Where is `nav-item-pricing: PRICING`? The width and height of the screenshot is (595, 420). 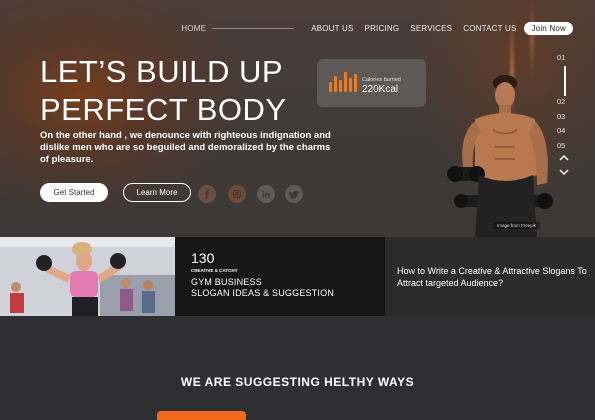
nav-item-pricing: PRICING is located at coordinates (382, 28).